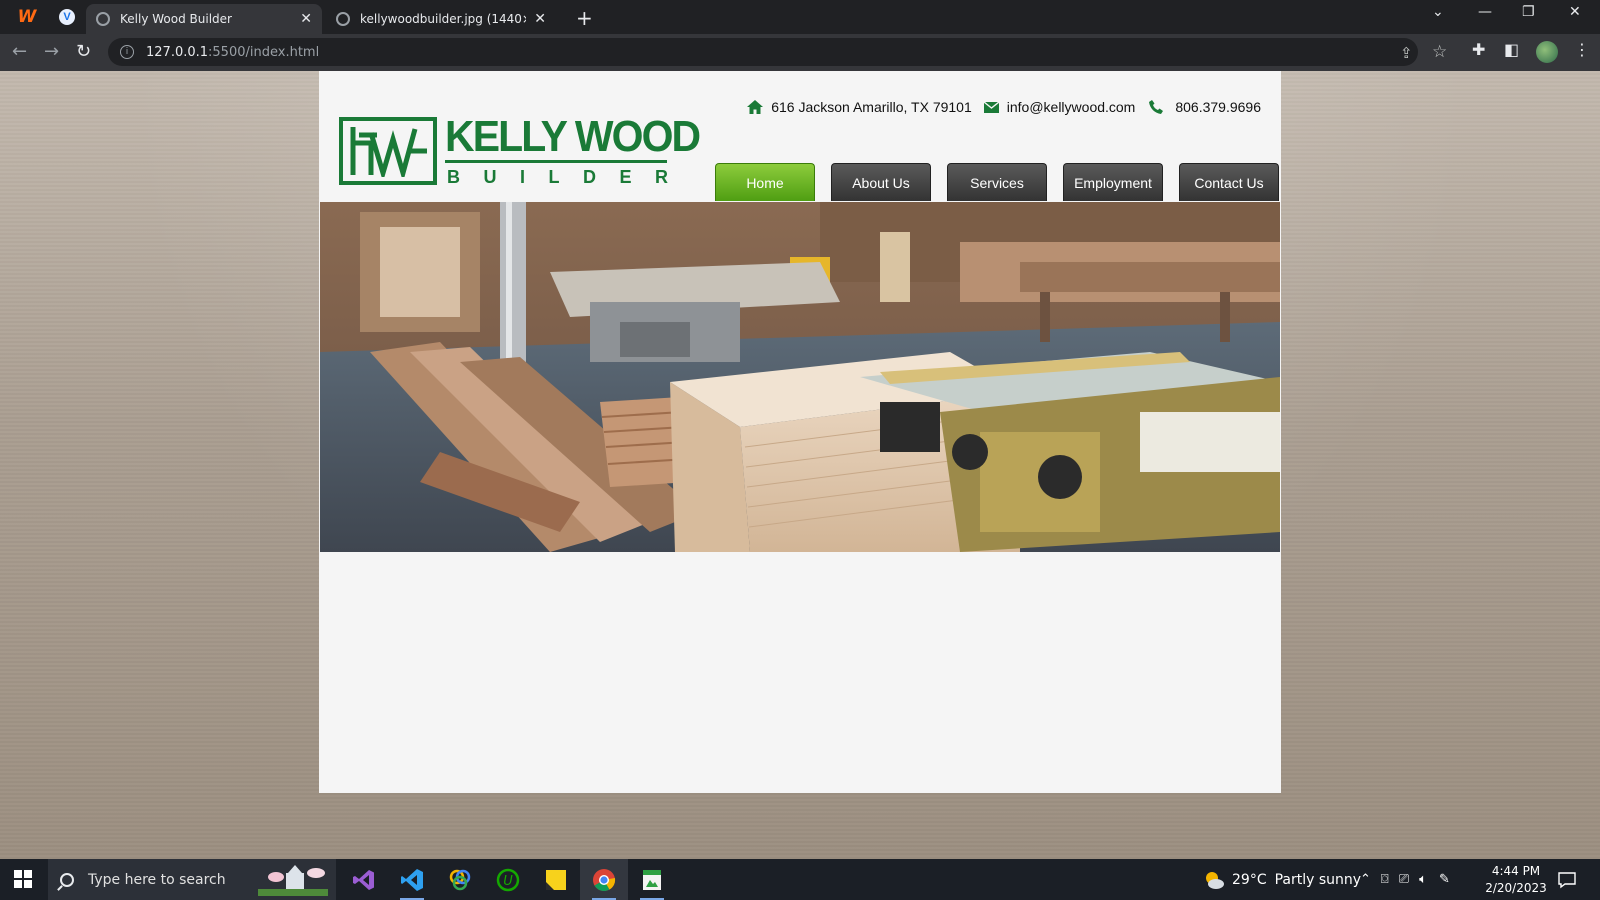 This screenshot has width=1600, height=900. I want to click on tab-title: Kelly Wood Builder, so click(176, 19).